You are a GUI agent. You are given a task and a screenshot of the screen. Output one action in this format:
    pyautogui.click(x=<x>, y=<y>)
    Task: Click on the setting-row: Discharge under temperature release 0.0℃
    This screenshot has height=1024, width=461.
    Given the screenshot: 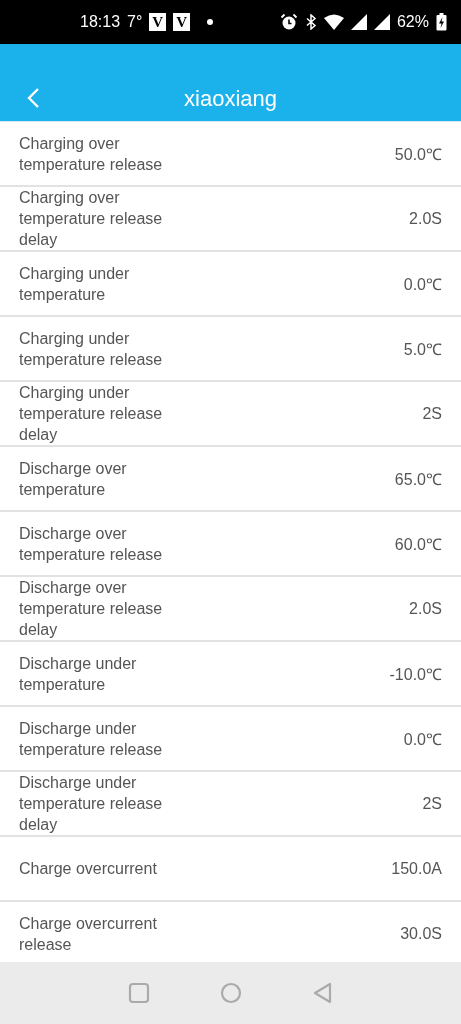 What is the action you would take?
    pyautogui.click(x=230, y=739)
    